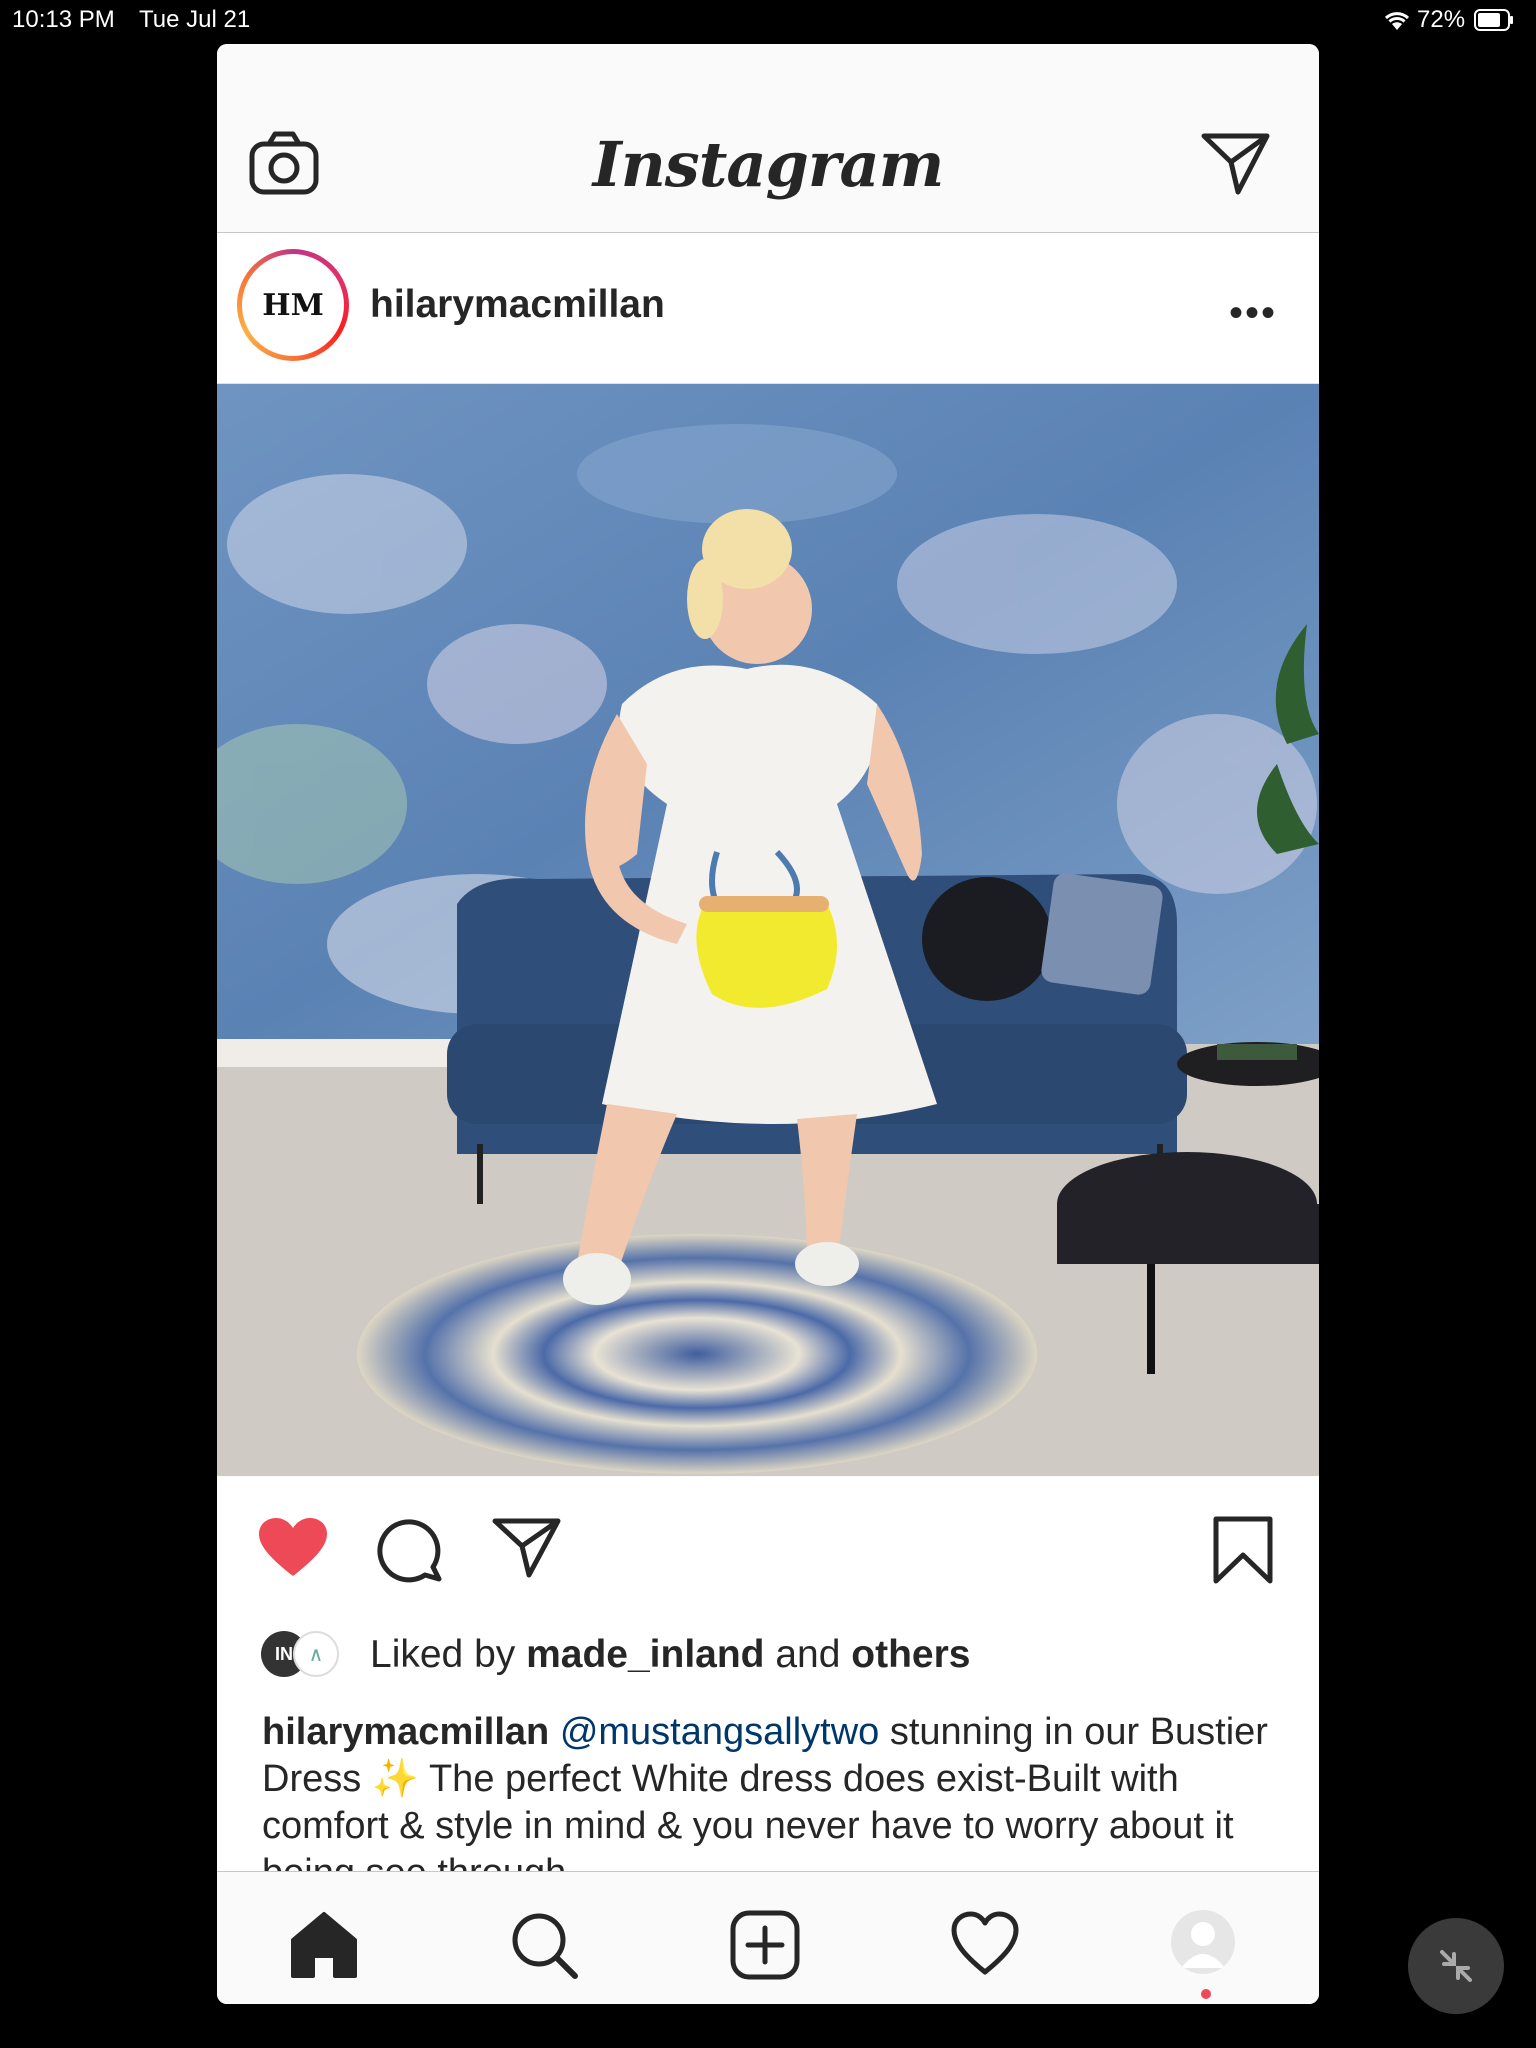 The image size is (1536, 2048). What do you see at coordinates (195, 19) in the screenshot?
I see `status-date: Tue Jul 21` at bounding box center [195, 19].